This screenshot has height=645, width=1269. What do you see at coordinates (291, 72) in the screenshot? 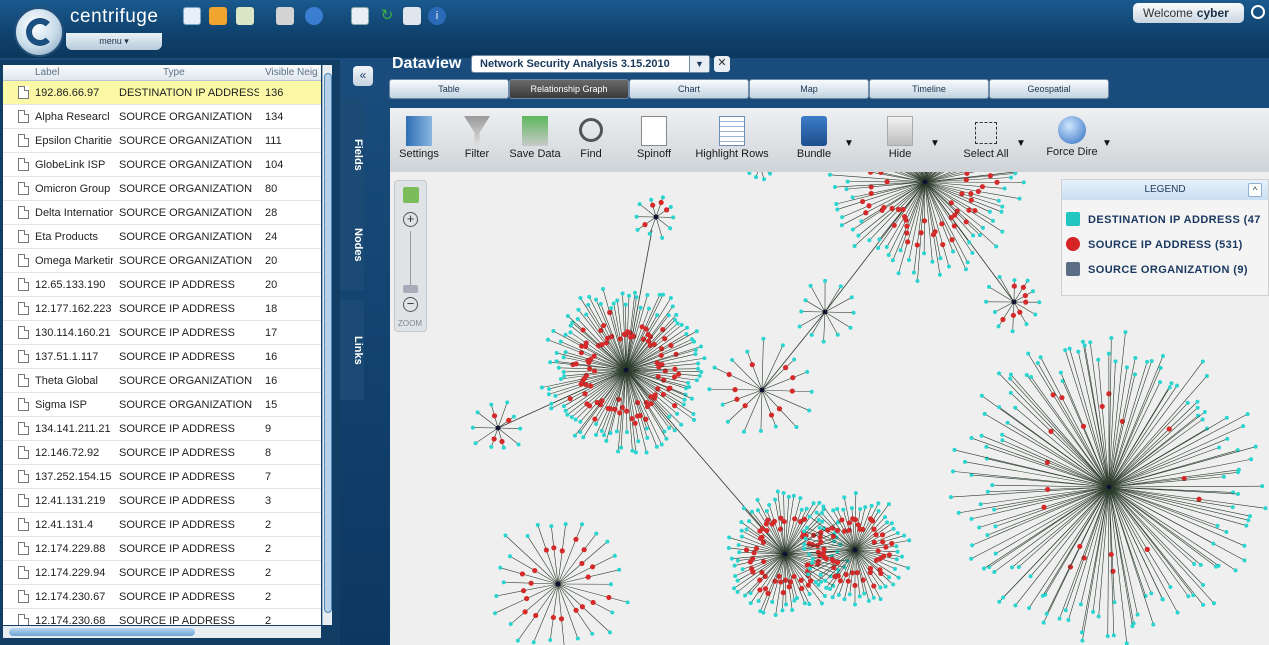
I see `col-header-visible: Visible Neig` at bounding box center [291, 72].